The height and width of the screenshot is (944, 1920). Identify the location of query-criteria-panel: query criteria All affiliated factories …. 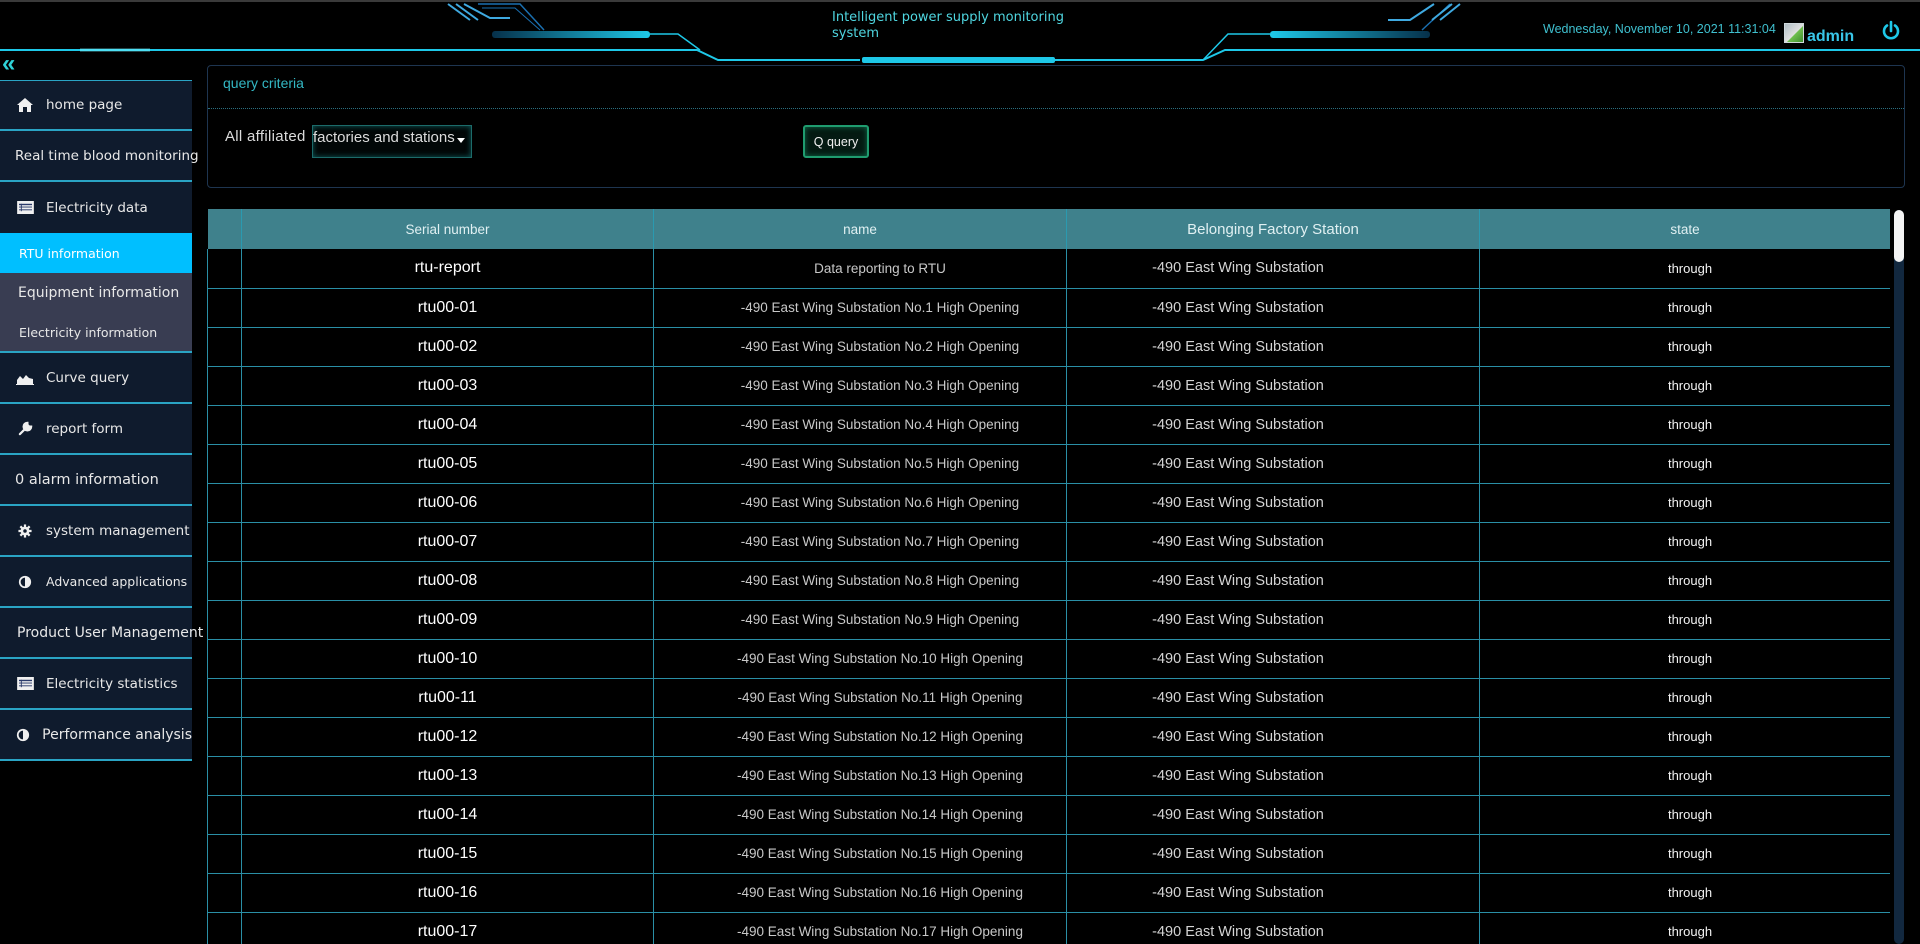
(1056, 126).